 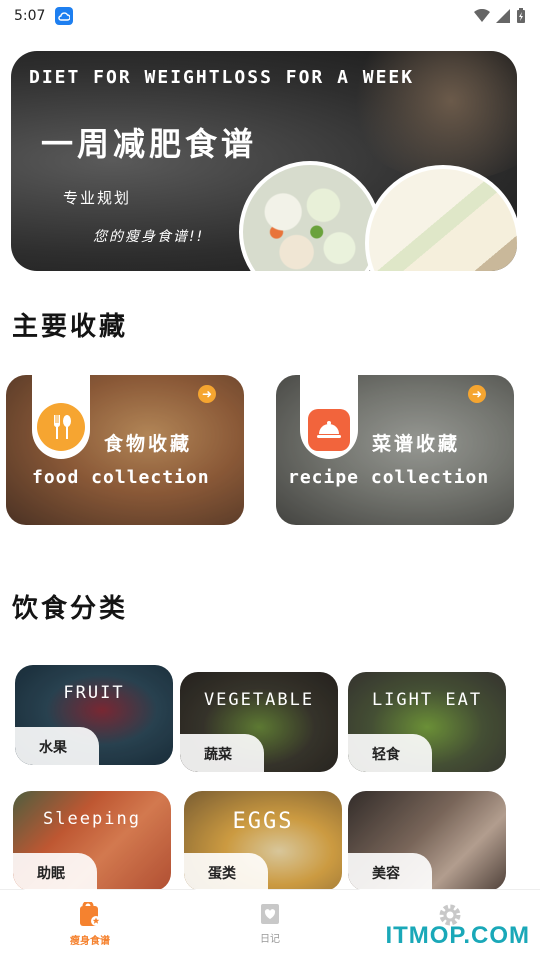 I want to click on category-label-cn: 轻食, so click(x=390, y=753).